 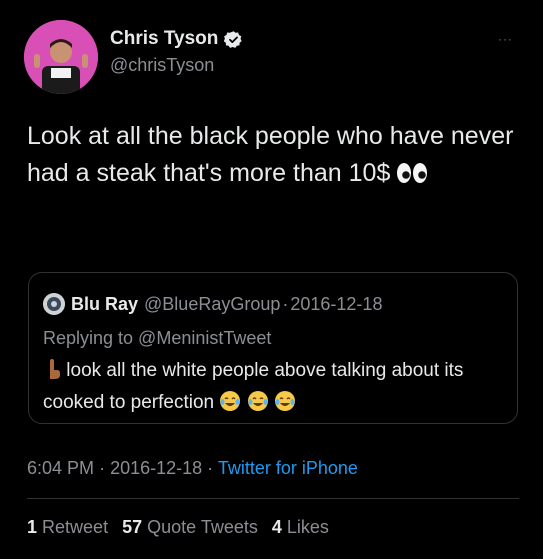 What do you see at coordinates (157, 338) in the screenshot?
I see `quoted-replying-to: Replying to @MeninistTweet` at bounding box center [157, 338].